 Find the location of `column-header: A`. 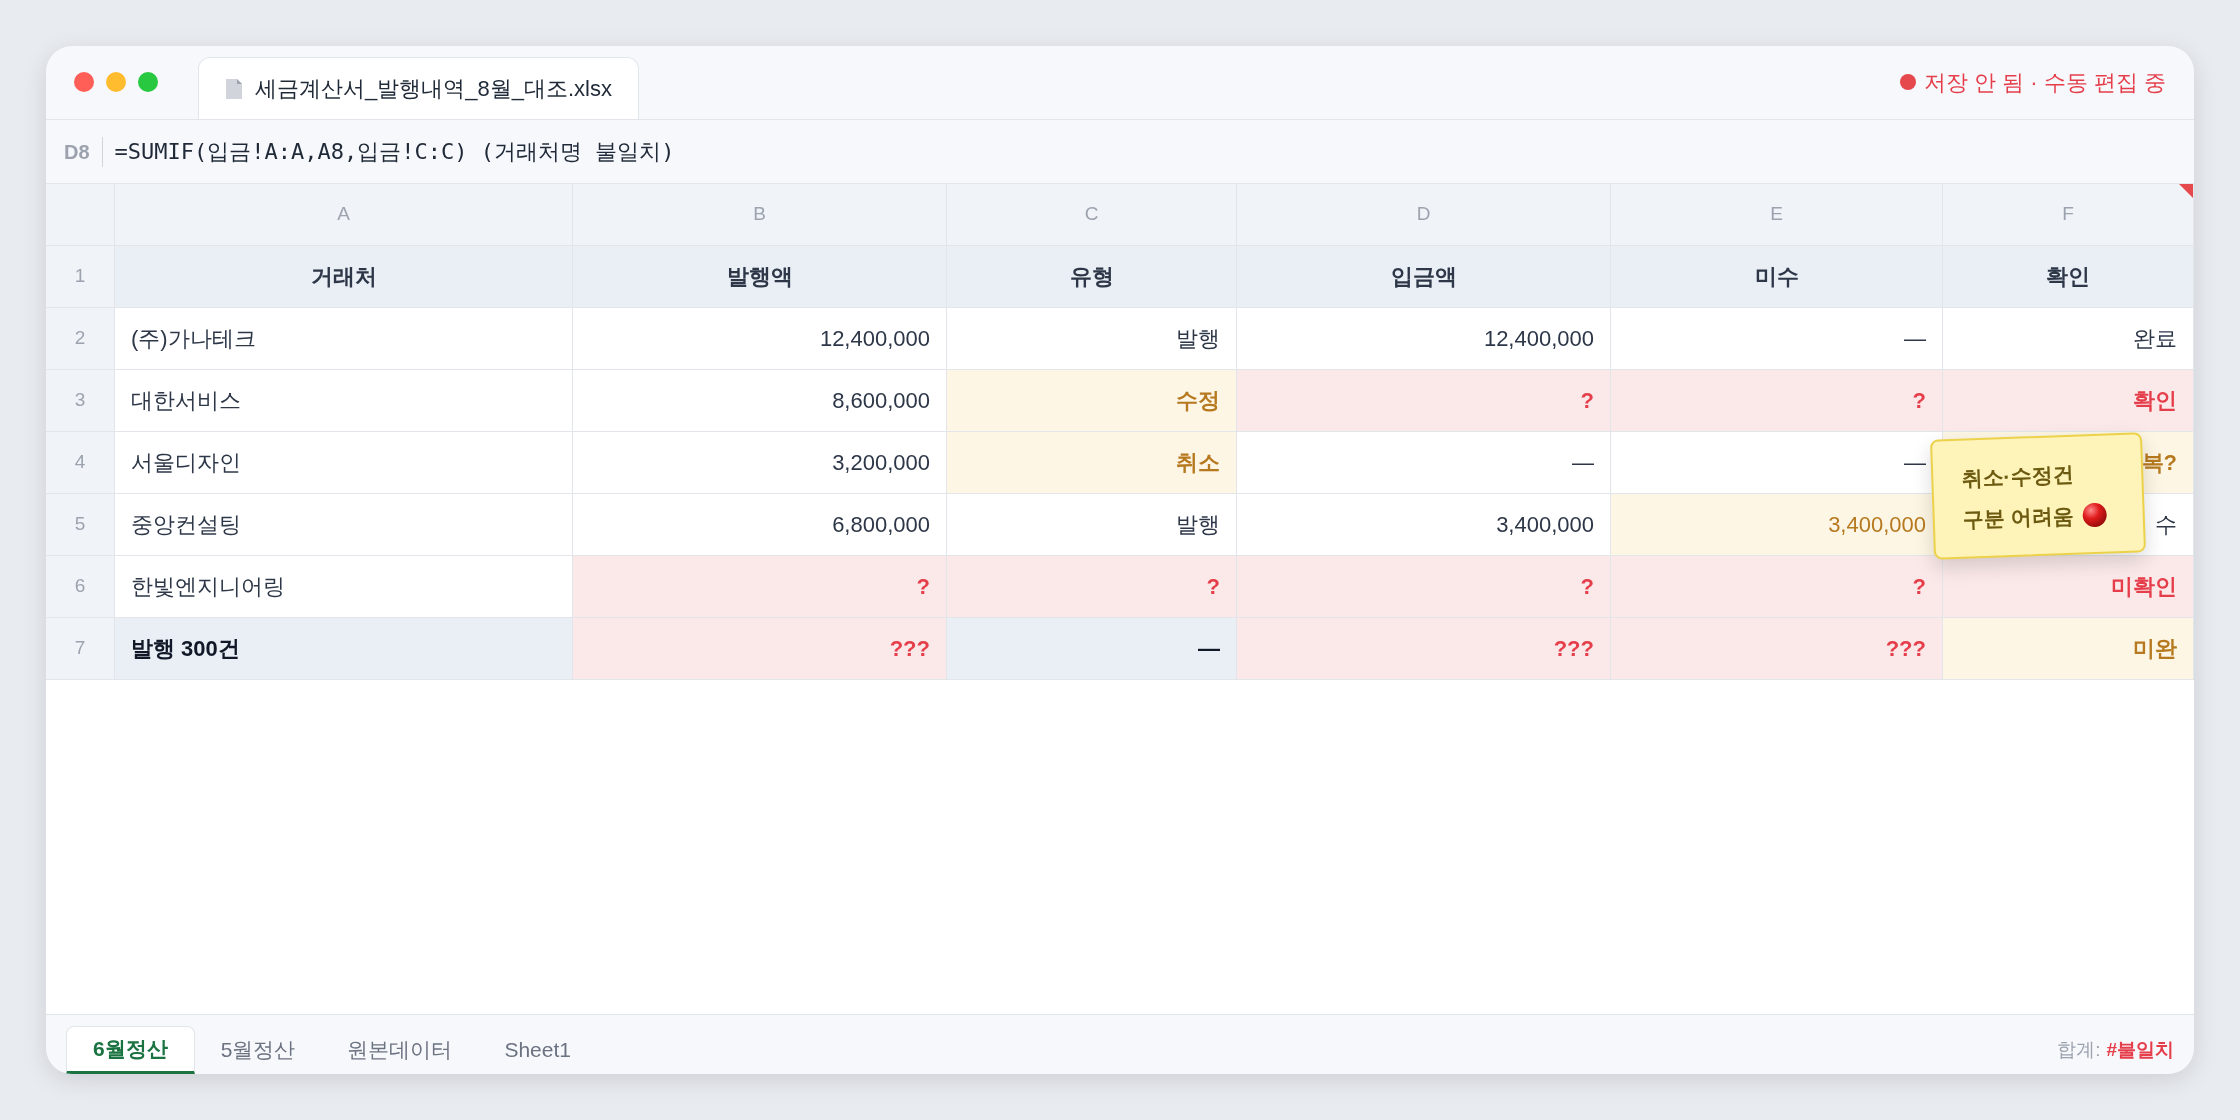

column-header: A is located at coordinates (344, 214).